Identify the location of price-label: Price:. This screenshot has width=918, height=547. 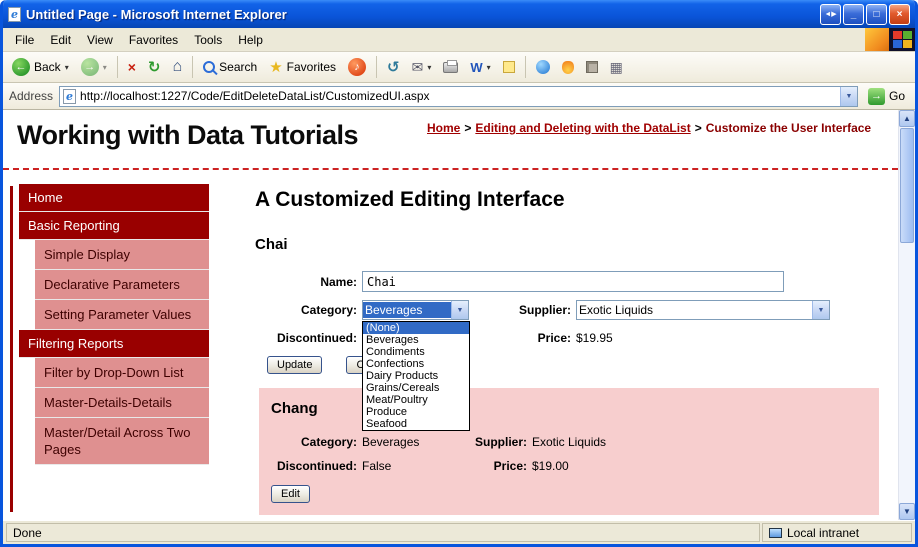
(510, 466).